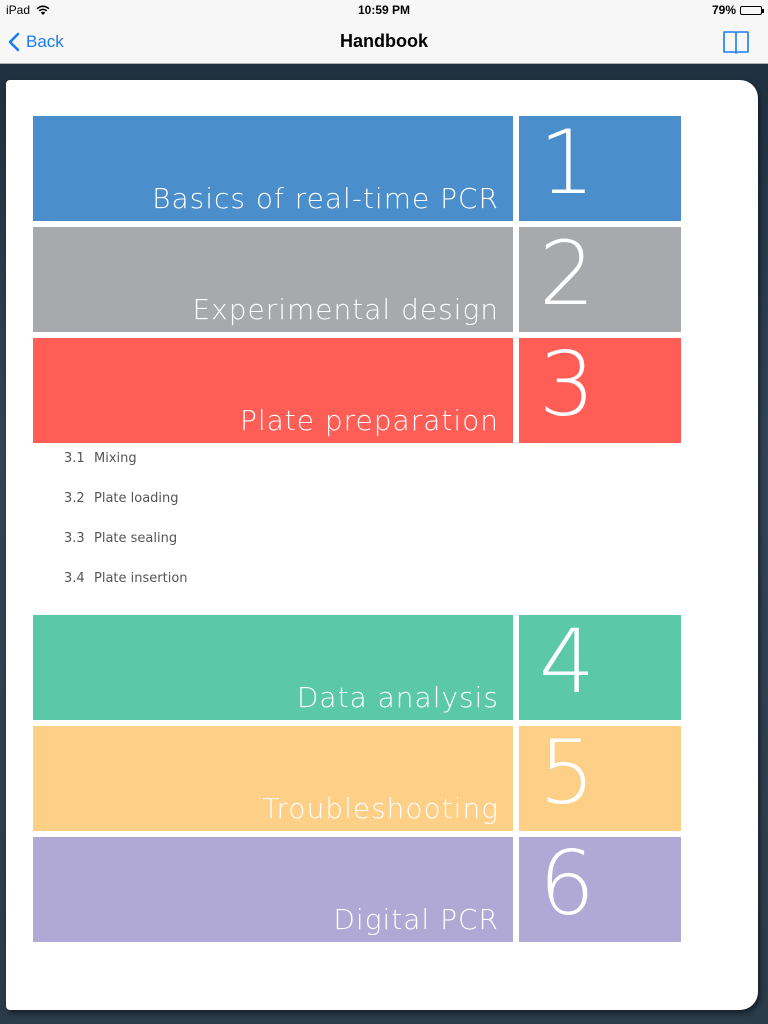 The image size is (768, 1024). I want to click on subsection-item: 3.2 Plate loading, so click(126, 511).